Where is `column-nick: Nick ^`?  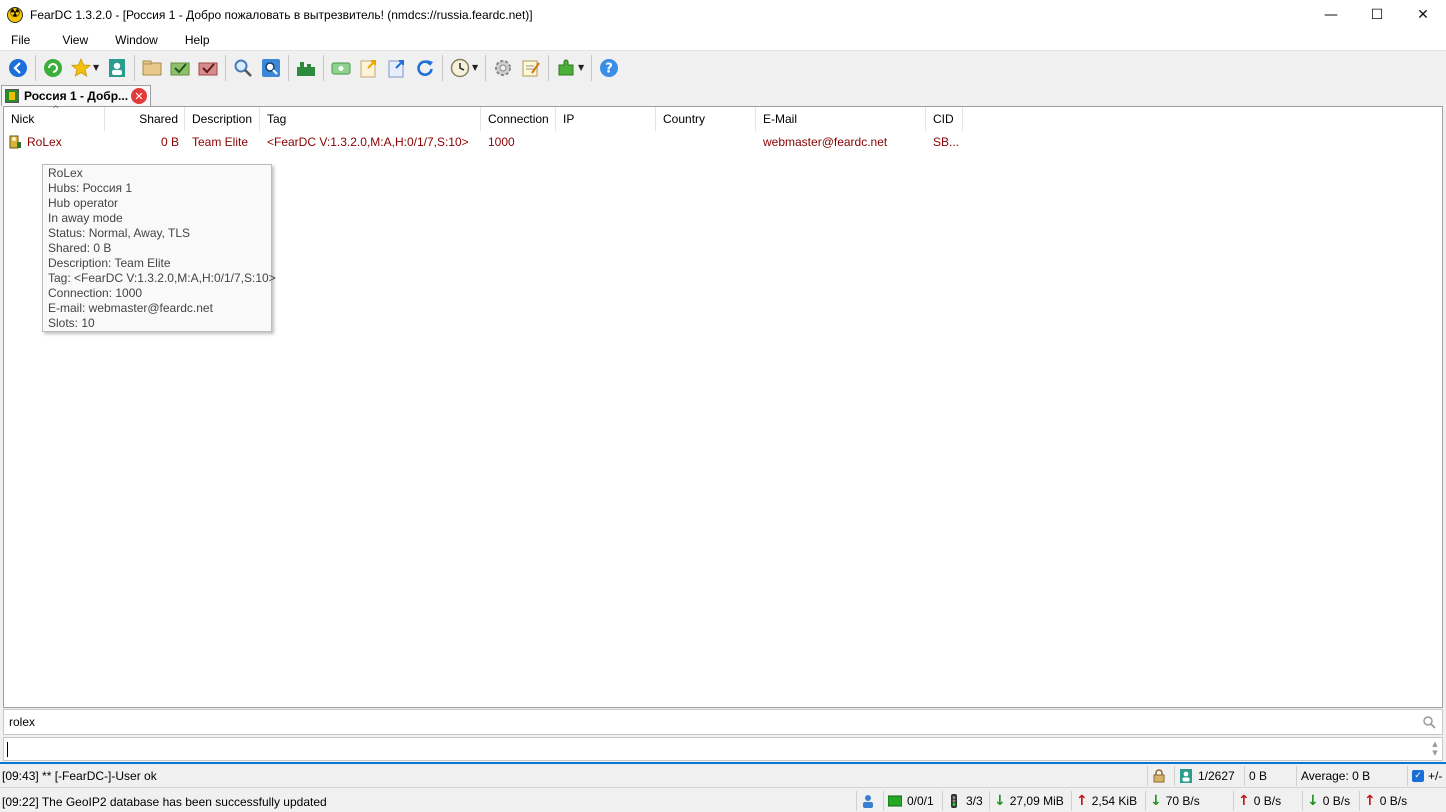
column-nick: Nick ^ is located at coordinates (54, 118).